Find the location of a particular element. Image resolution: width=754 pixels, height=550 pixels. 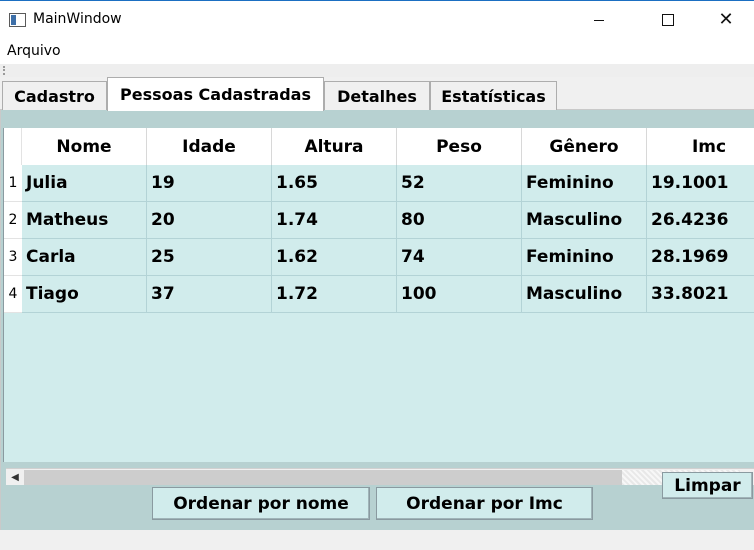

cell-peso: 100 is located at coordinates (459, 294).